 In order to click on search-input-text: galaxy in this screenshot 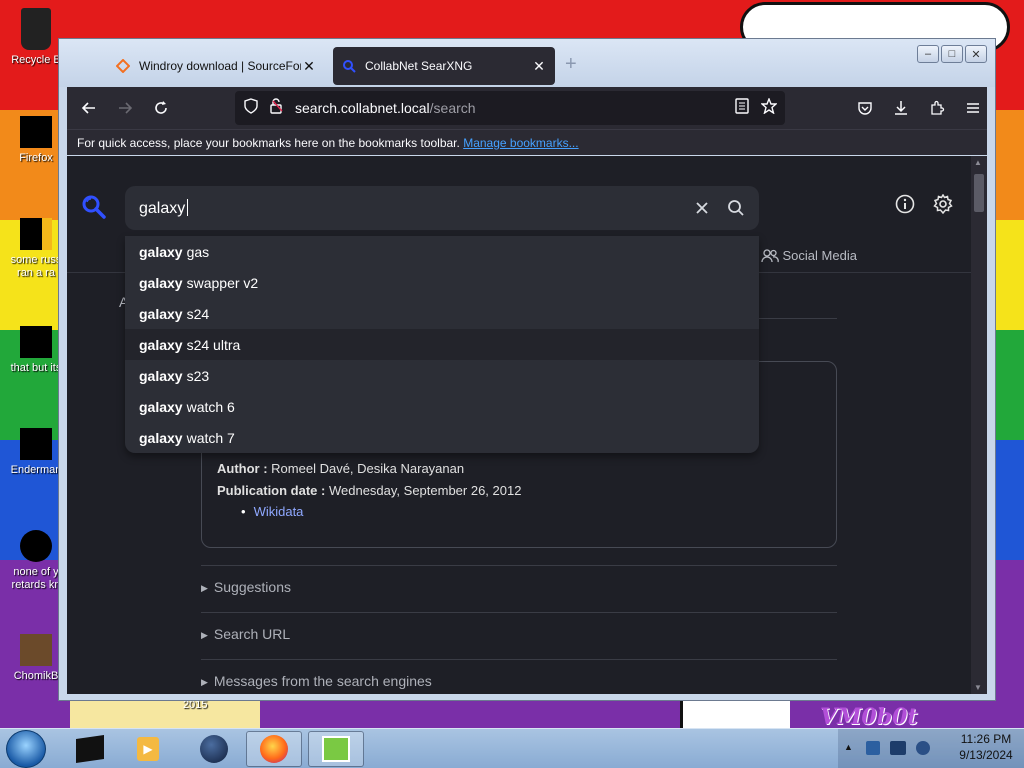, I will do `click(162, 208)`.